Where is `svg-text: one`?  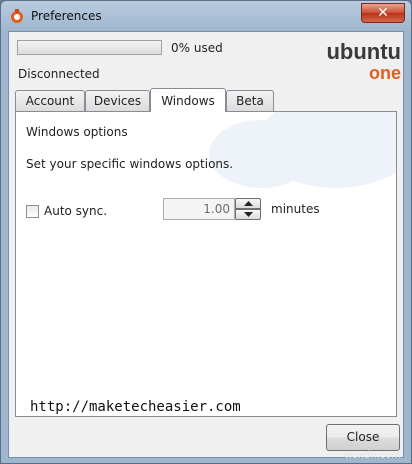
svg-text: one is located at coordinates (385, 72).